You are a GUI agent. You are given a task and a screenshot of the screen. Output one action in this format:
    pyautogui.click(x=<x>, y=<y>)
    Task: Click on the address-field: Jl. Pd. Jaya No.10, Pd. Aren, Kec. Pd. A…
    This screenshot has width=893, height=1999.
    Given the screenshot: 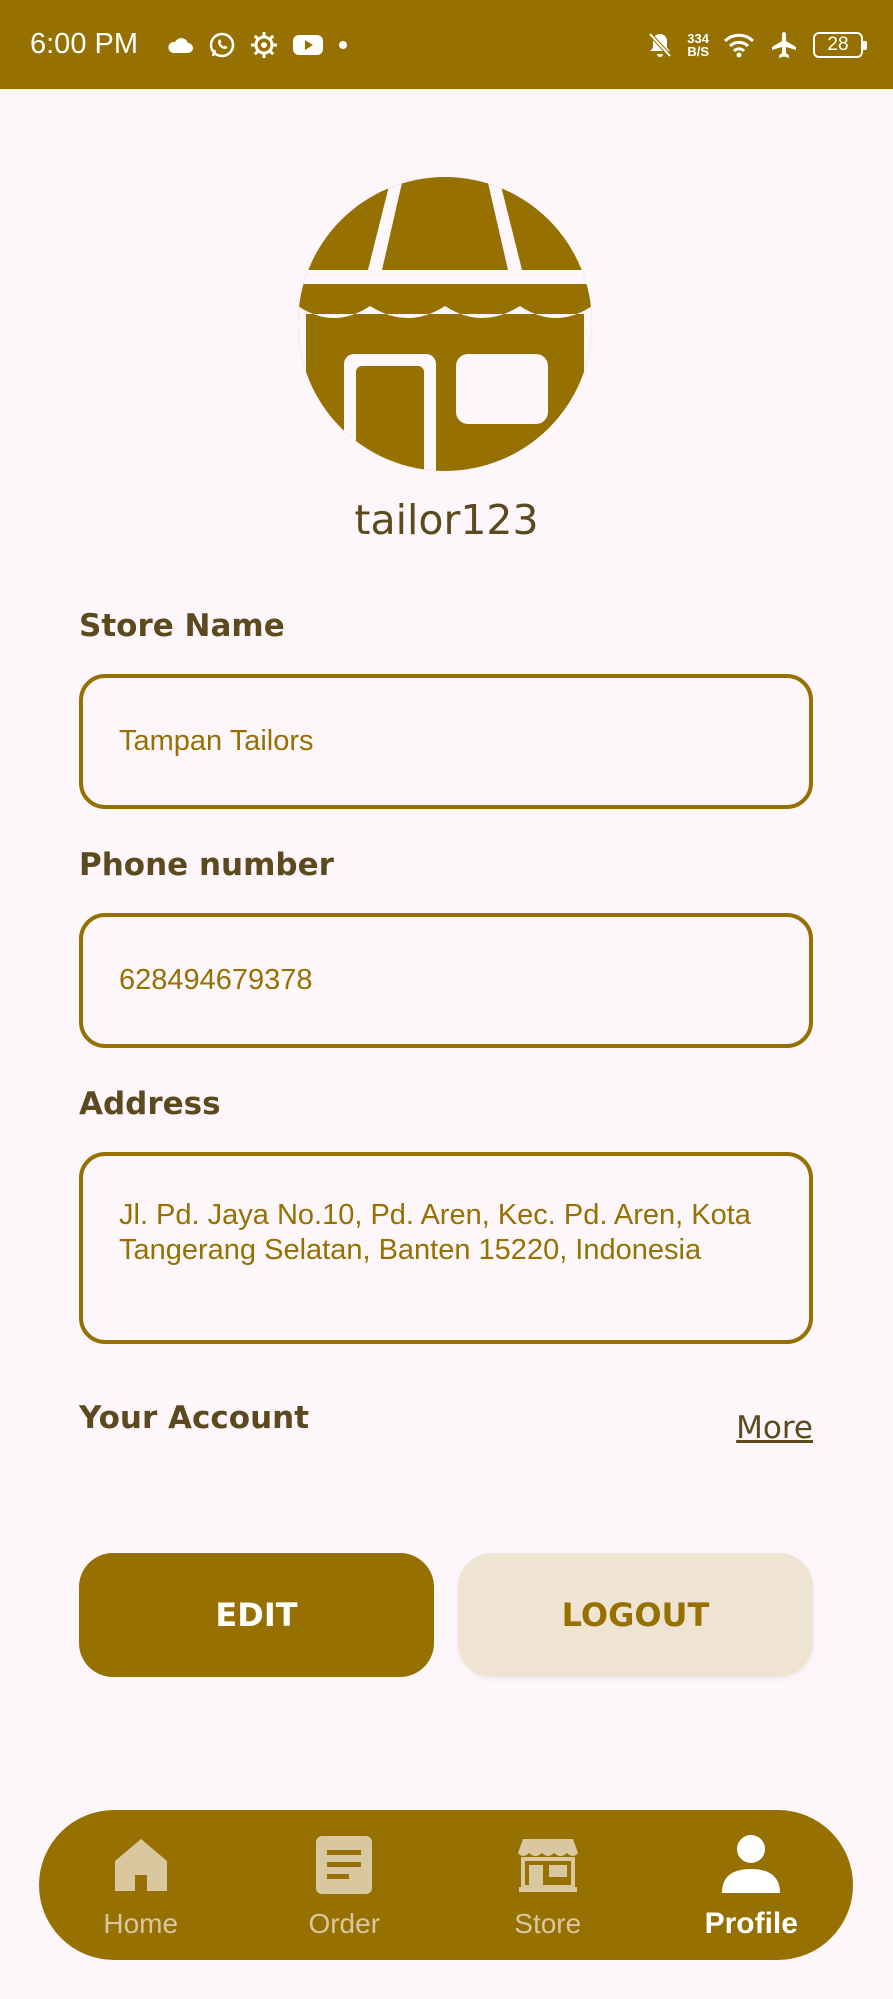 What is the action you would take?
    pyautogui.click(x=446, y=1248)
    